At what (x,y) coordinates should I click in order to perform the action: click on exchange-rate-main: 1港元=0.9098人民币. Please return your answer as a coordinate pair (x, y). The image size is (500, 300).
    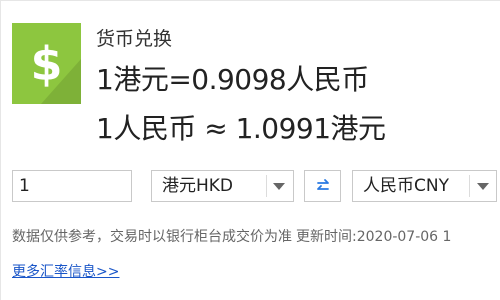
    Looking at the image, I should click on (232, 79).